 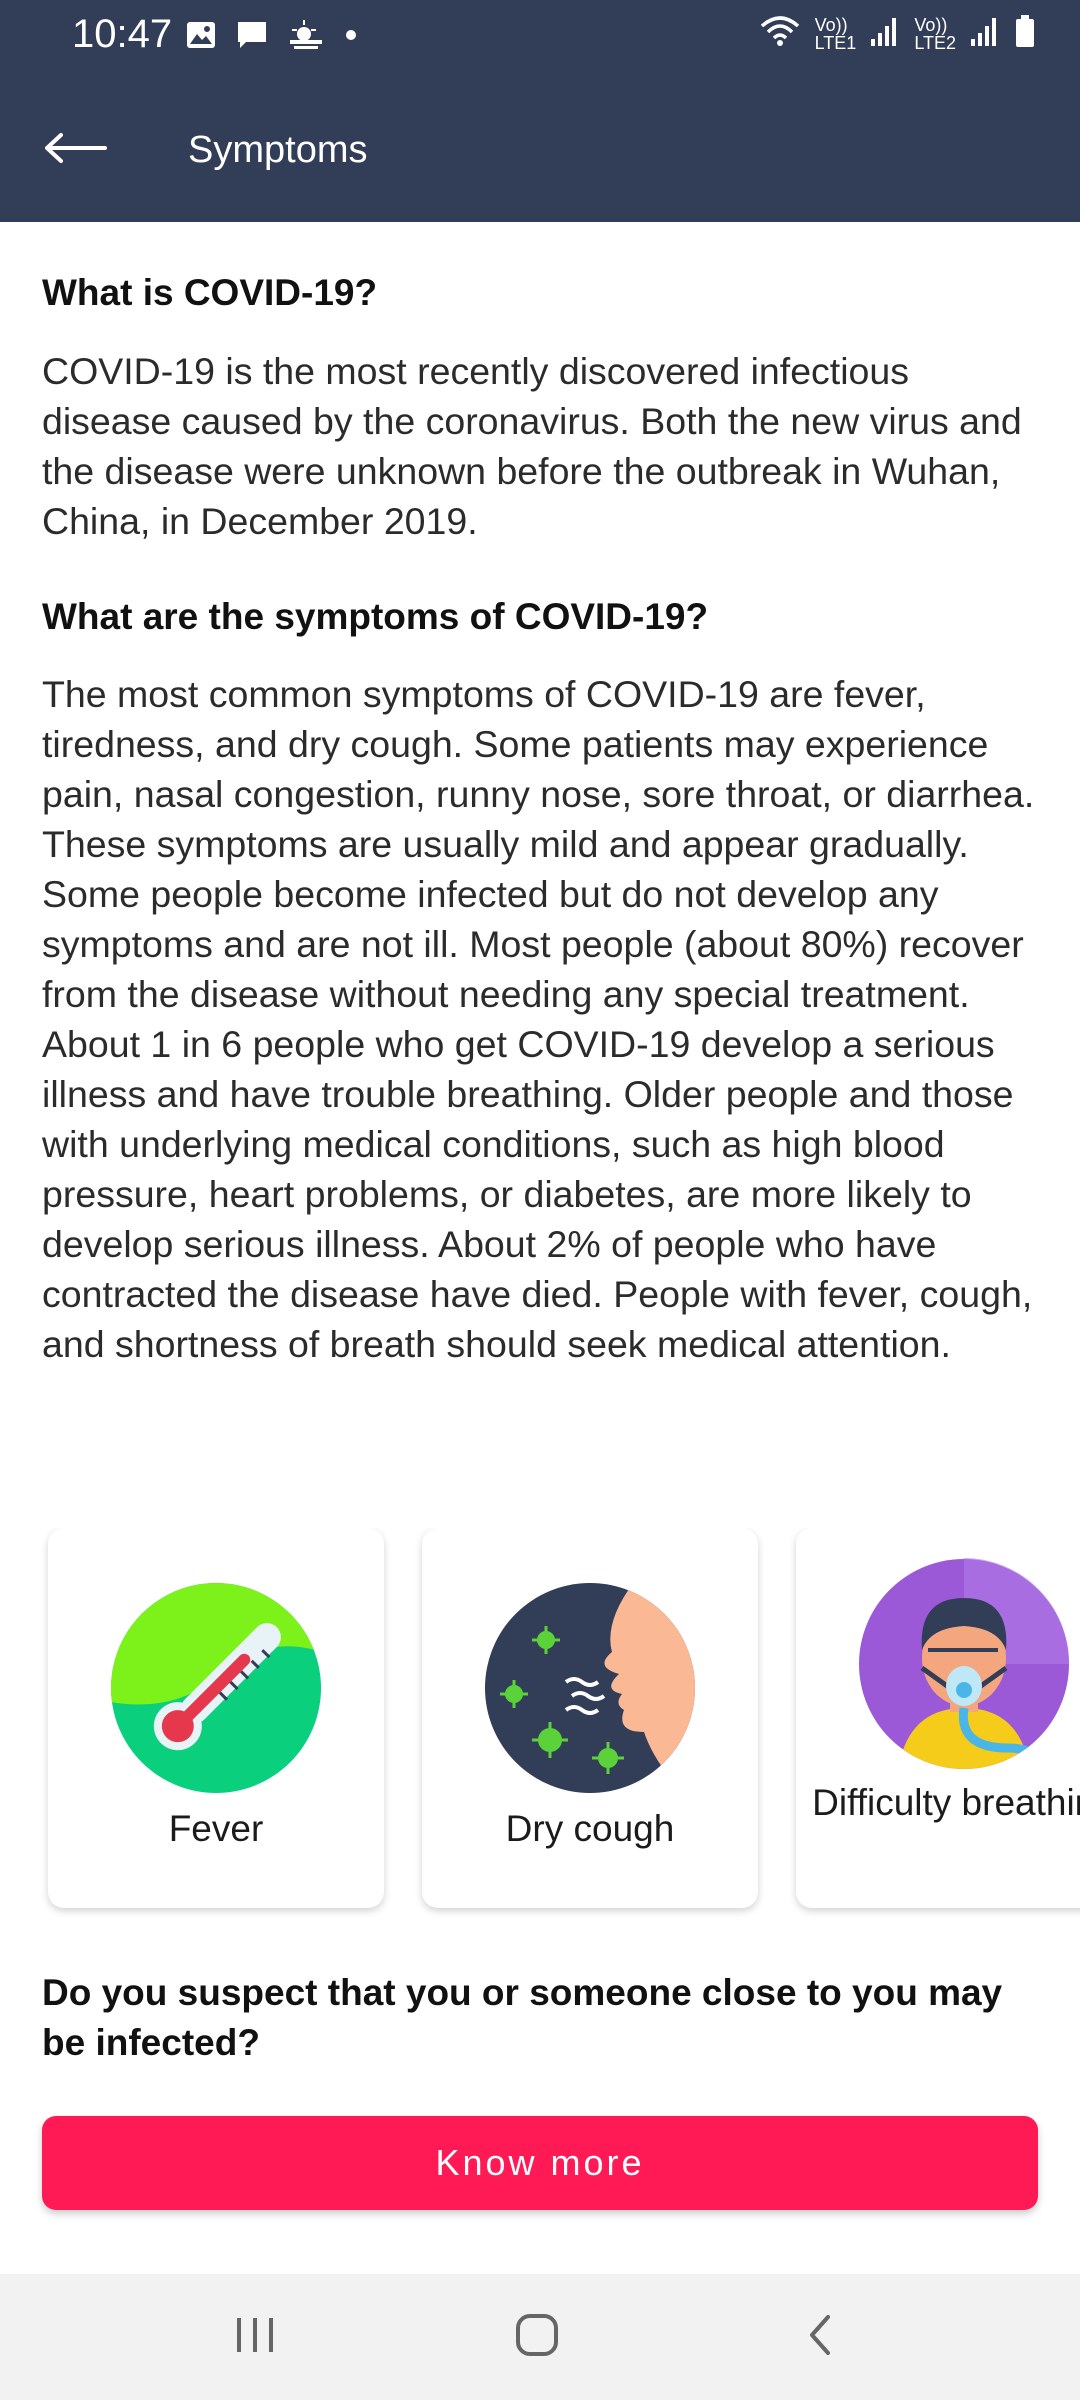 I want to click on symptom-label: Dry cough, so click(x=590, y=1828).